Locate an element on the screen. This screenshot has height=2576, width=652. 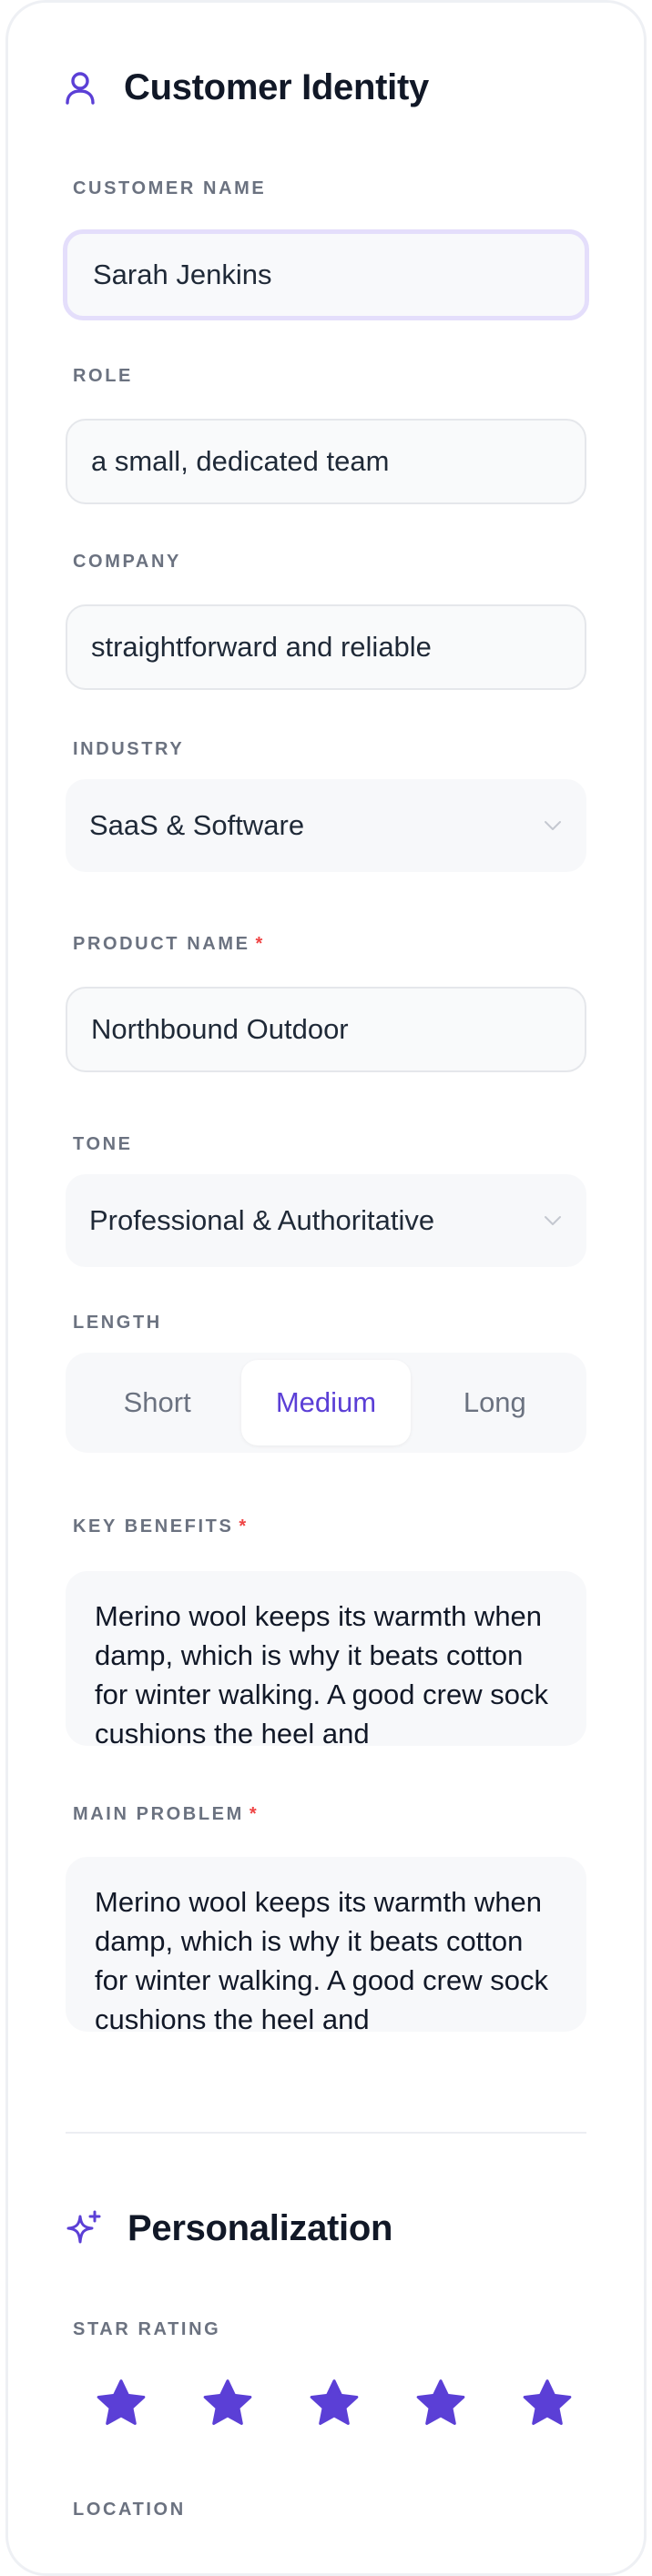
tone-label: TONE is located at coordinates (103, 1144).